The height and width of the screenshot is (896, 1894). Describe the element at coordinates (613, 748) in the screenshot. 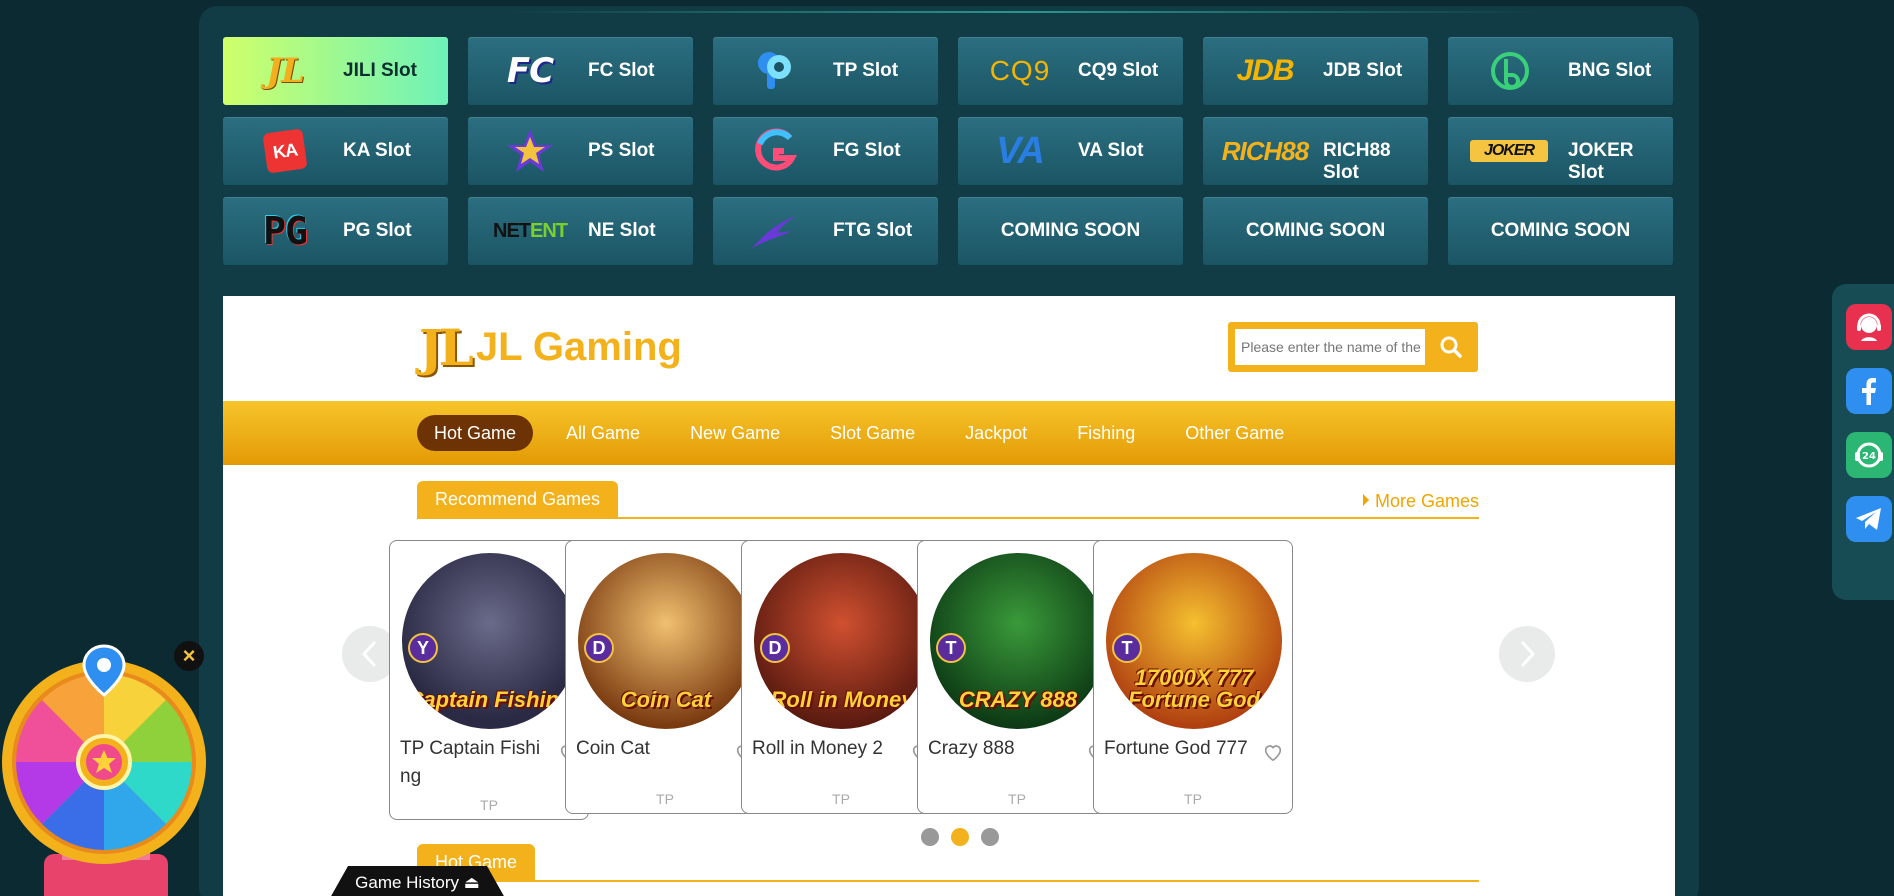

I see `game-name: Coin Cat` at that location.